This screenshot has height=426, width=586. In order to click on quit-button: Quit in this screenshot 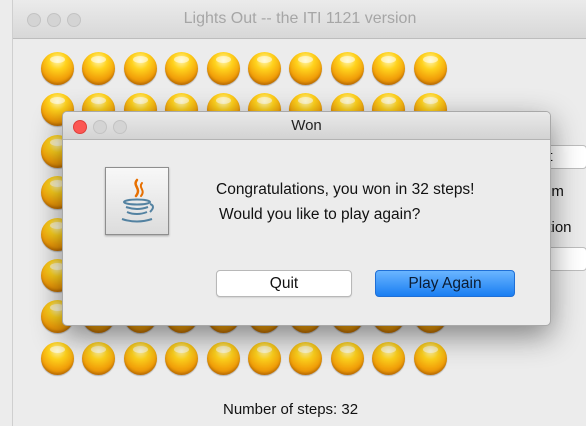, I will do `click(284, 283)`.